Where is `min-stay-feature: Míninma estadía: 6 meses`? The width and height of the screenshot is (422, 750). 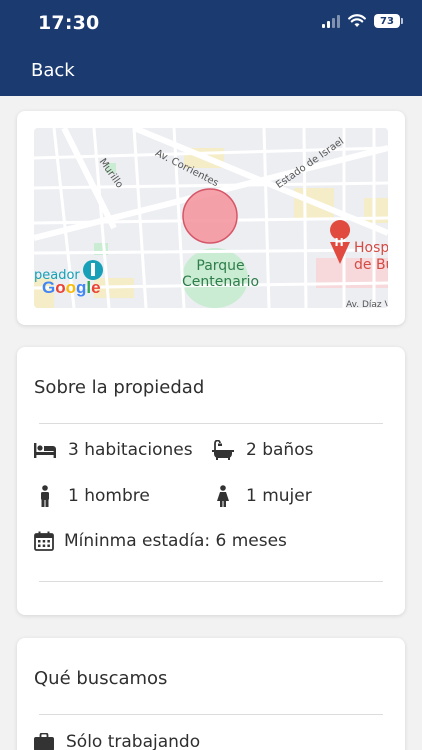
min-stay-feature: Míninma estadía: 6 meses is located at coordinates (160, 541).